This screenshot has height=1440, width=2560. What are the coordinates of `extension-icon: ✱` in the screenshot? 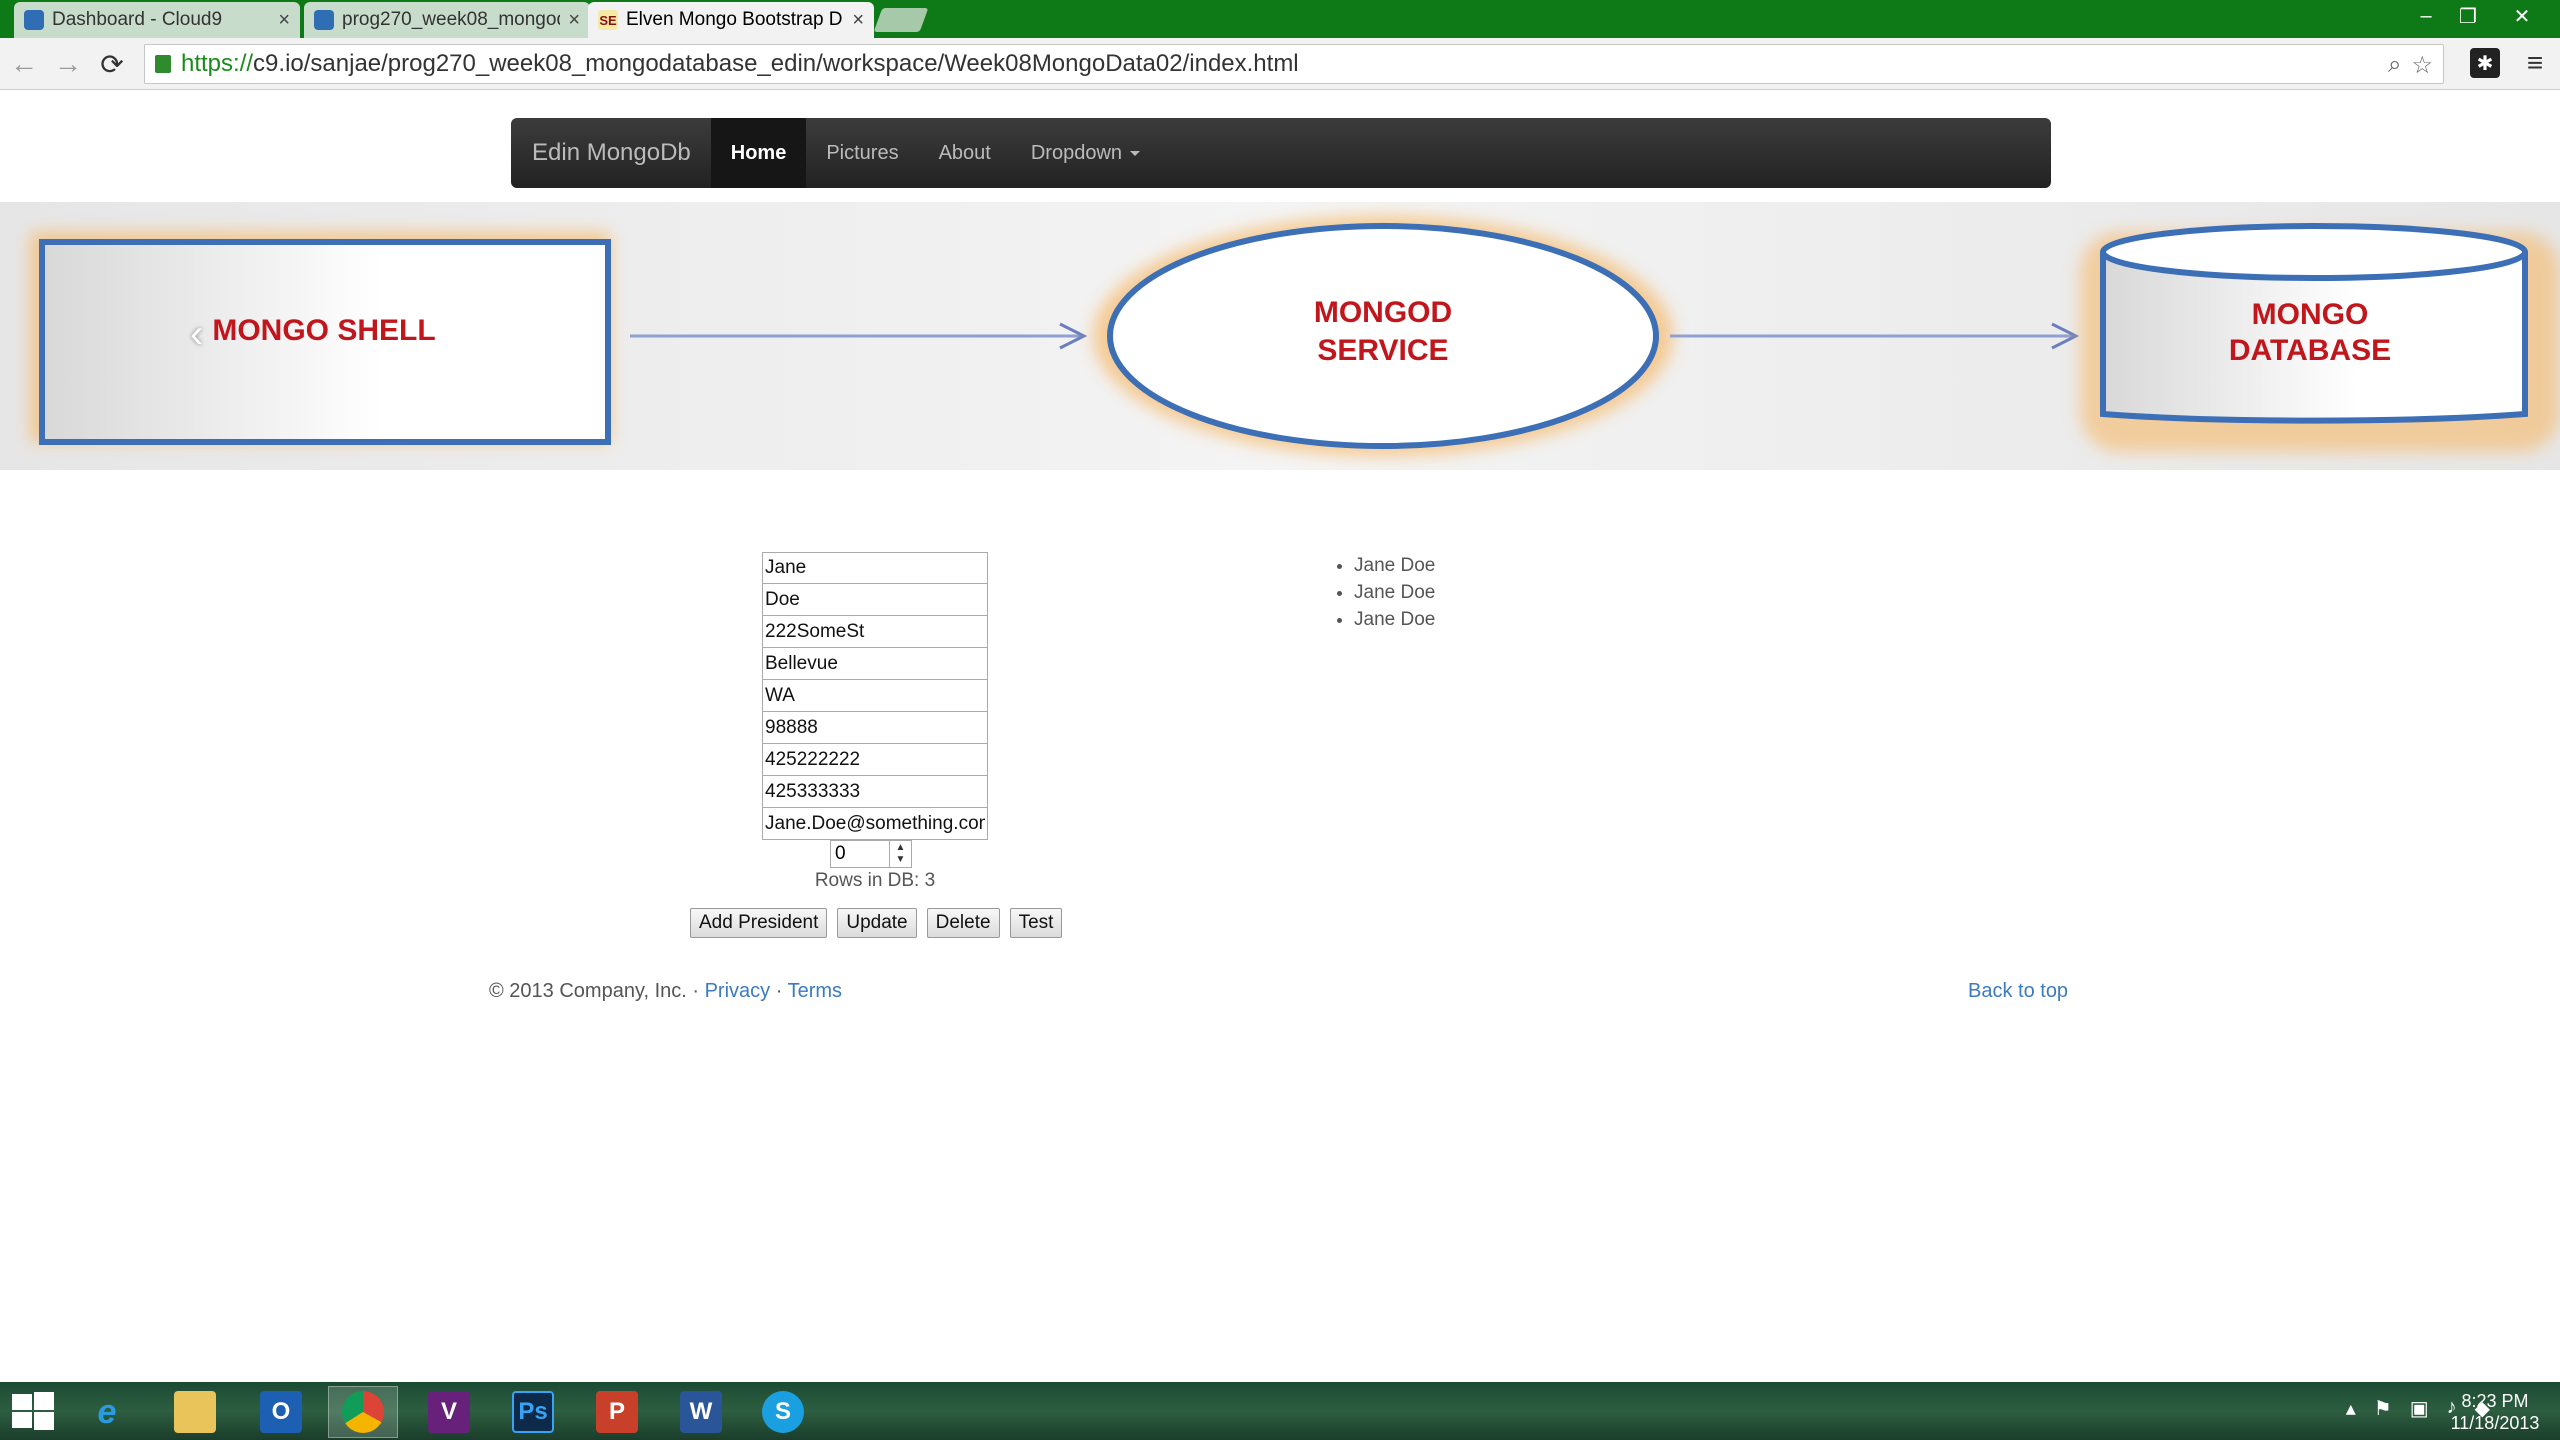 It's located at (2485, 63).